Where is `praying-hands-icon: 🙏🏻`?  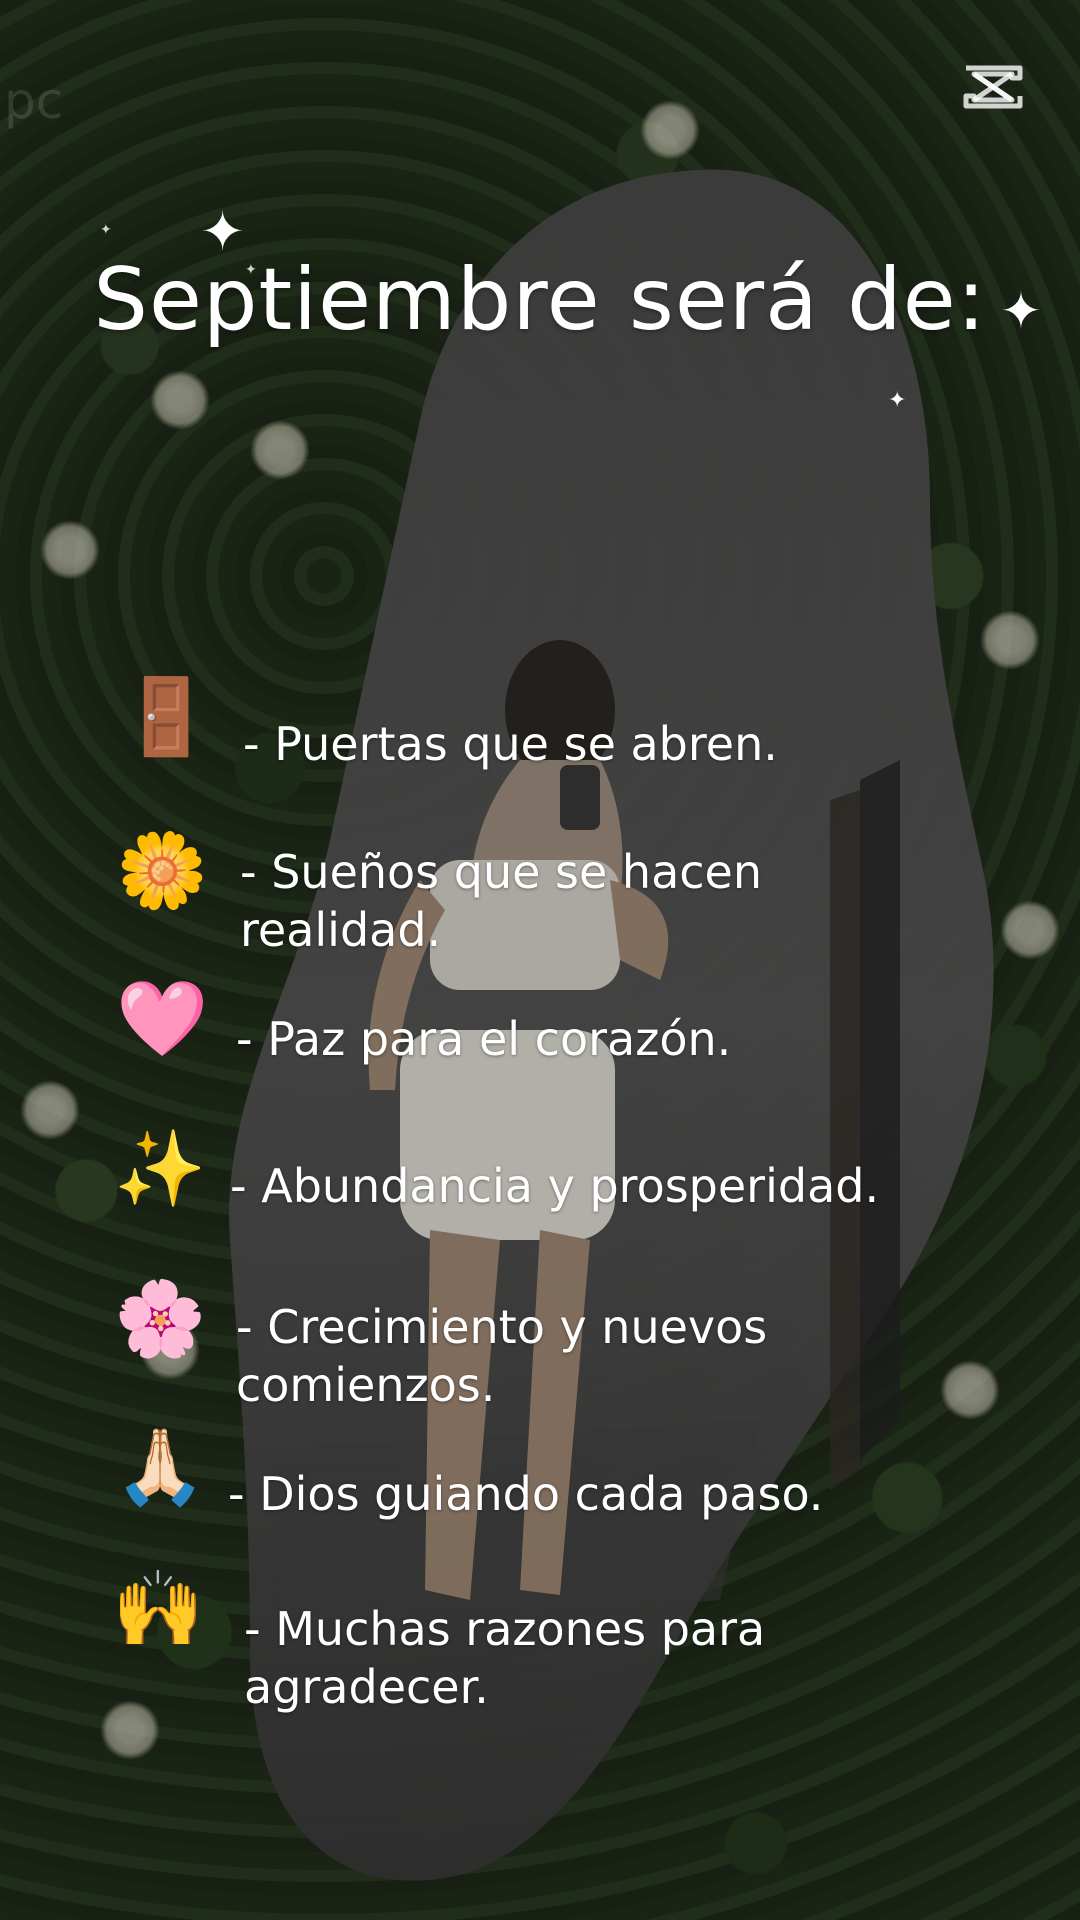
praying-hands-icon: 🙏🏻 is located at coordinates (160, 1467).